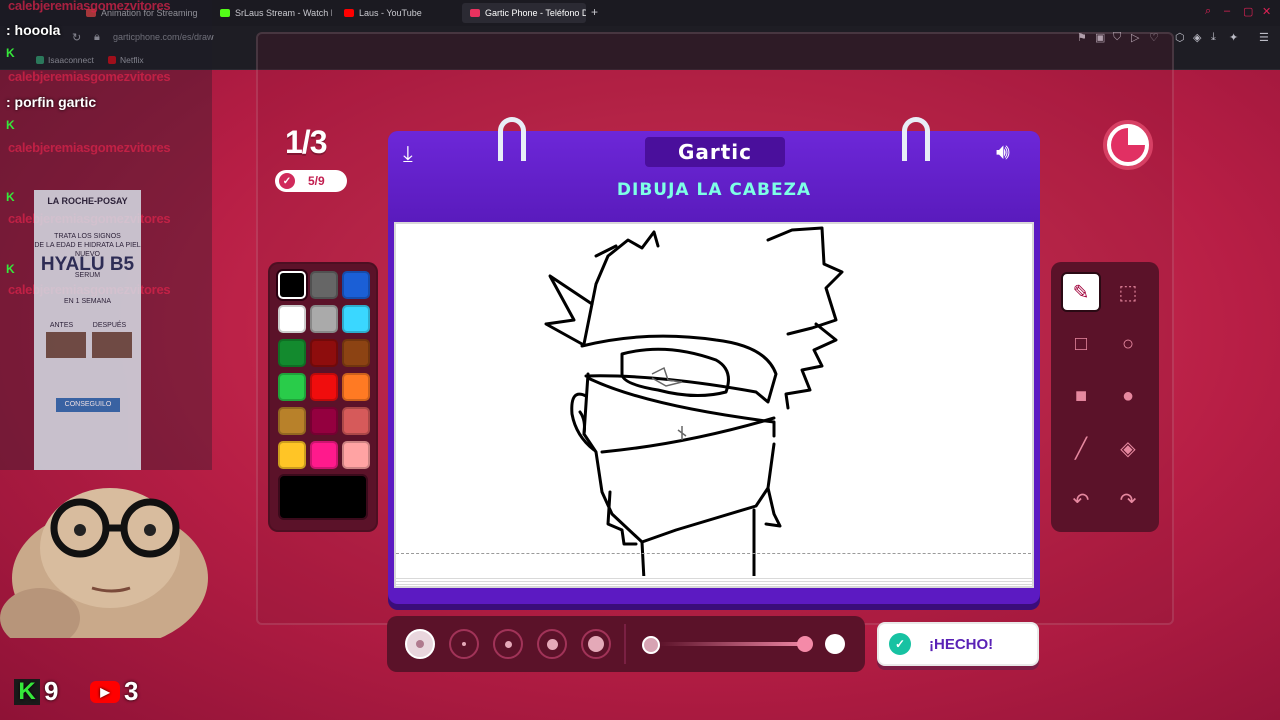  I want to click on search-icon: ⌕, so click(1208, 11).